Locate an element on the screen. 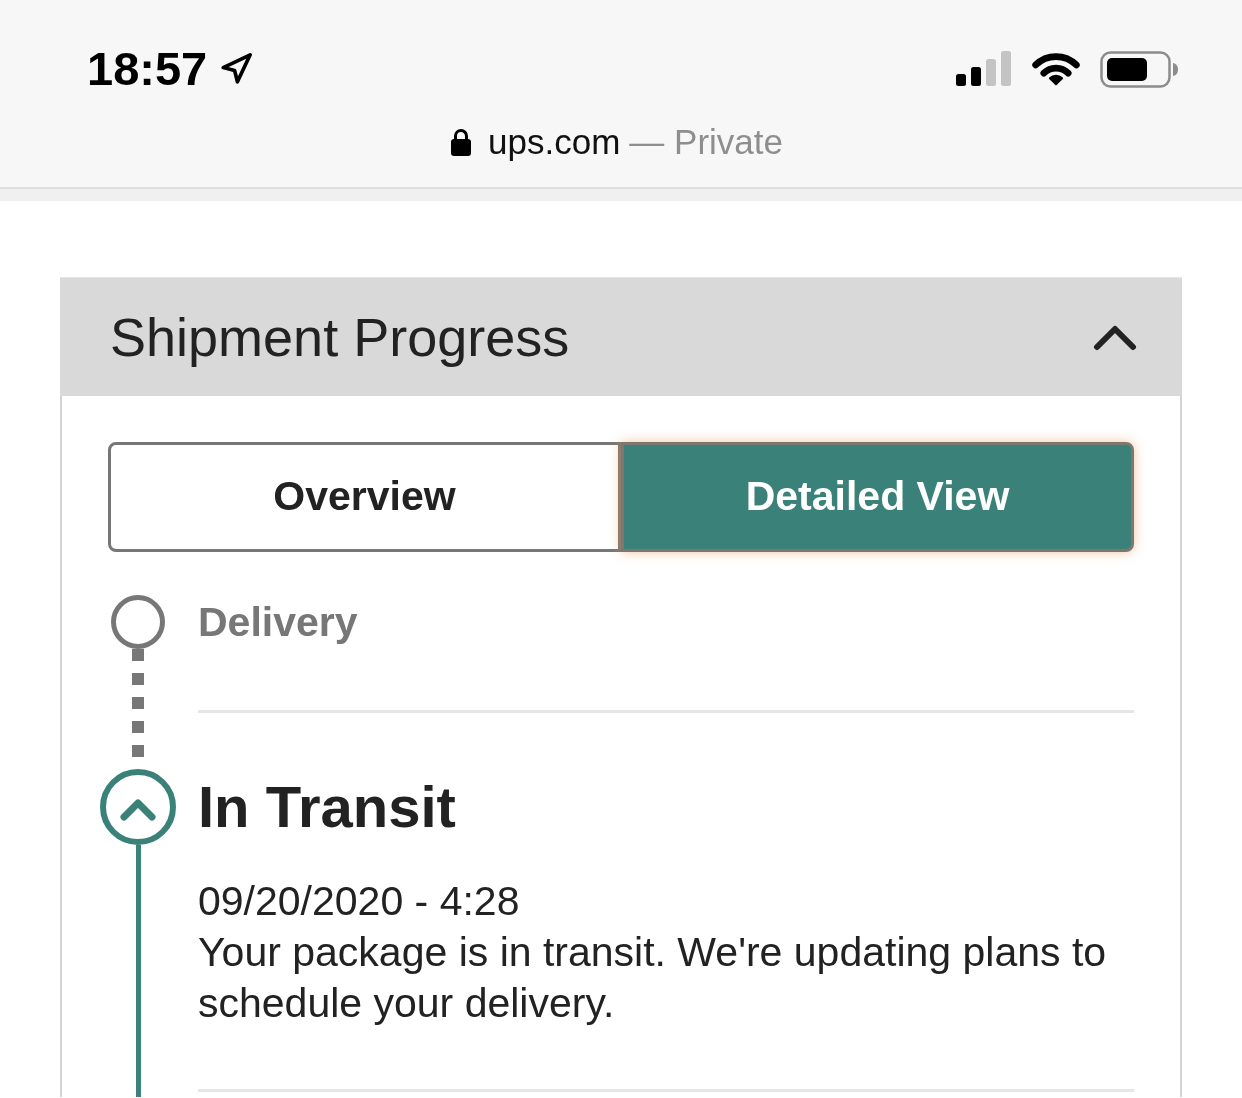  lock-icon is located at coordinates (461, 142).